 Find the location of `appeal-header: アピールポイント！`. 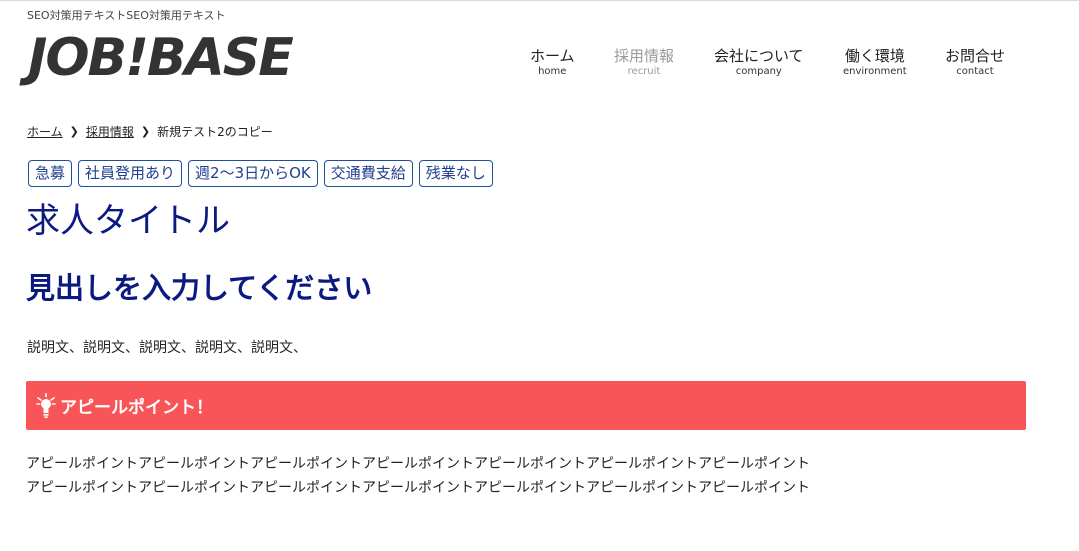

appeal-header: アピールポイント！ is located at coordinates (526, 405).